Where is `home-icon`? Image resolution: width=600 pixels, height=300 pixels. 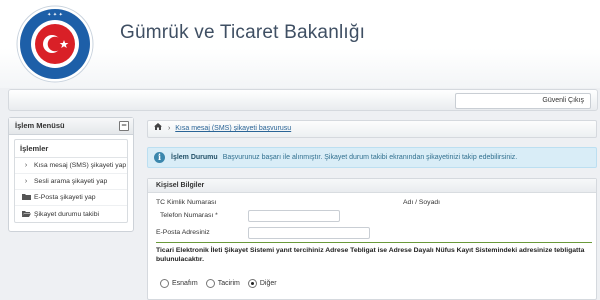
home-icon is located at coordinates (159, 127).